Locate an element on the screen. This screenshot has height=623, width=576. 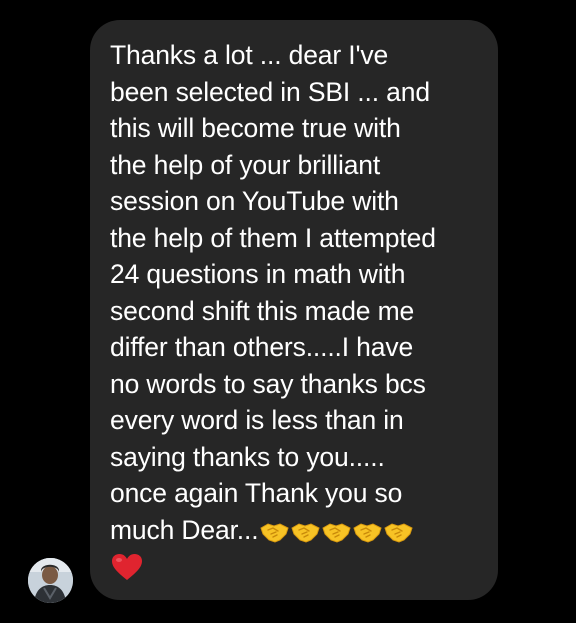
avatar-photo-icon is located at coordinates (50, 580).